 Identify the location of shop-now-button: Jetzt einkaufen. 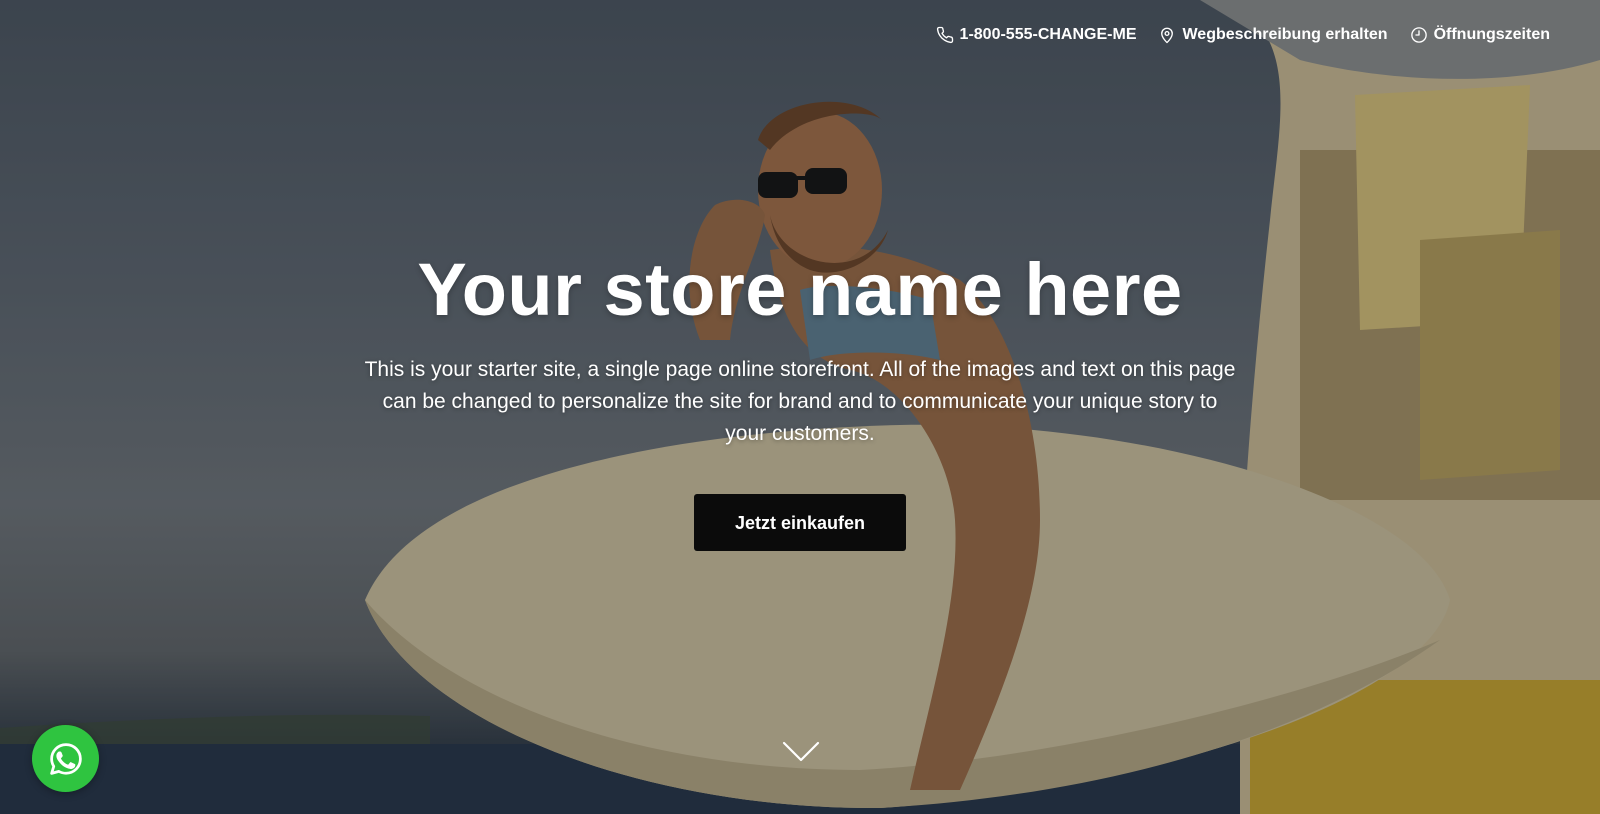
(800, 522).